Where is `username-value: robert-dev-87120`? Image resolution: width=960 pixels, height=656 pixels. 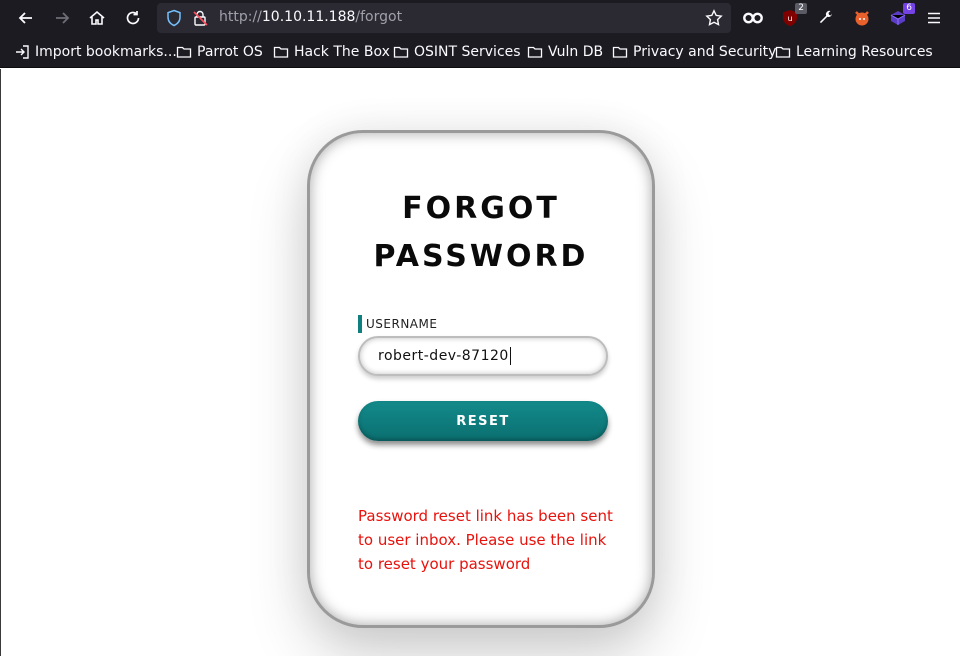 username-value: robert-dev-87120 is located at coordinates (443, 356).